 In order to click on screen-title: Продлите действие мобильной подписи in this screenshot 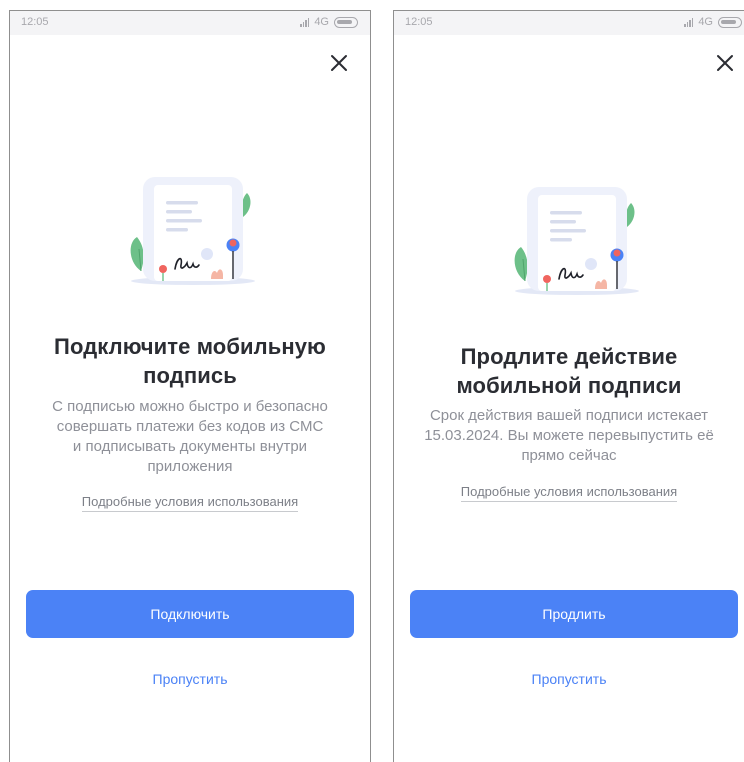, I will do `click(569, 371)`.